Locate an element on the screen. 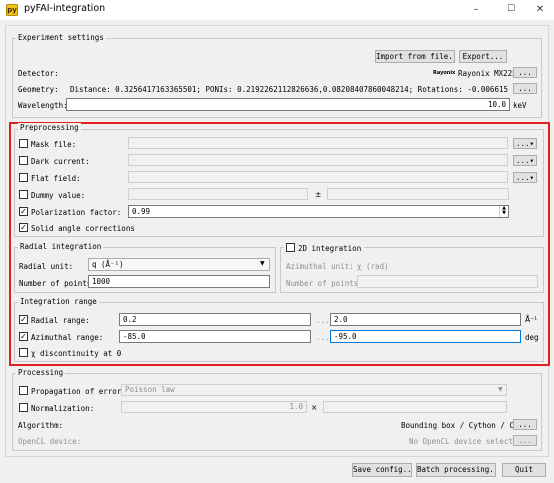 This screenshot has height=483, width=554. polarization-spinbox: 0.99 is located at coordinates (318, 211).